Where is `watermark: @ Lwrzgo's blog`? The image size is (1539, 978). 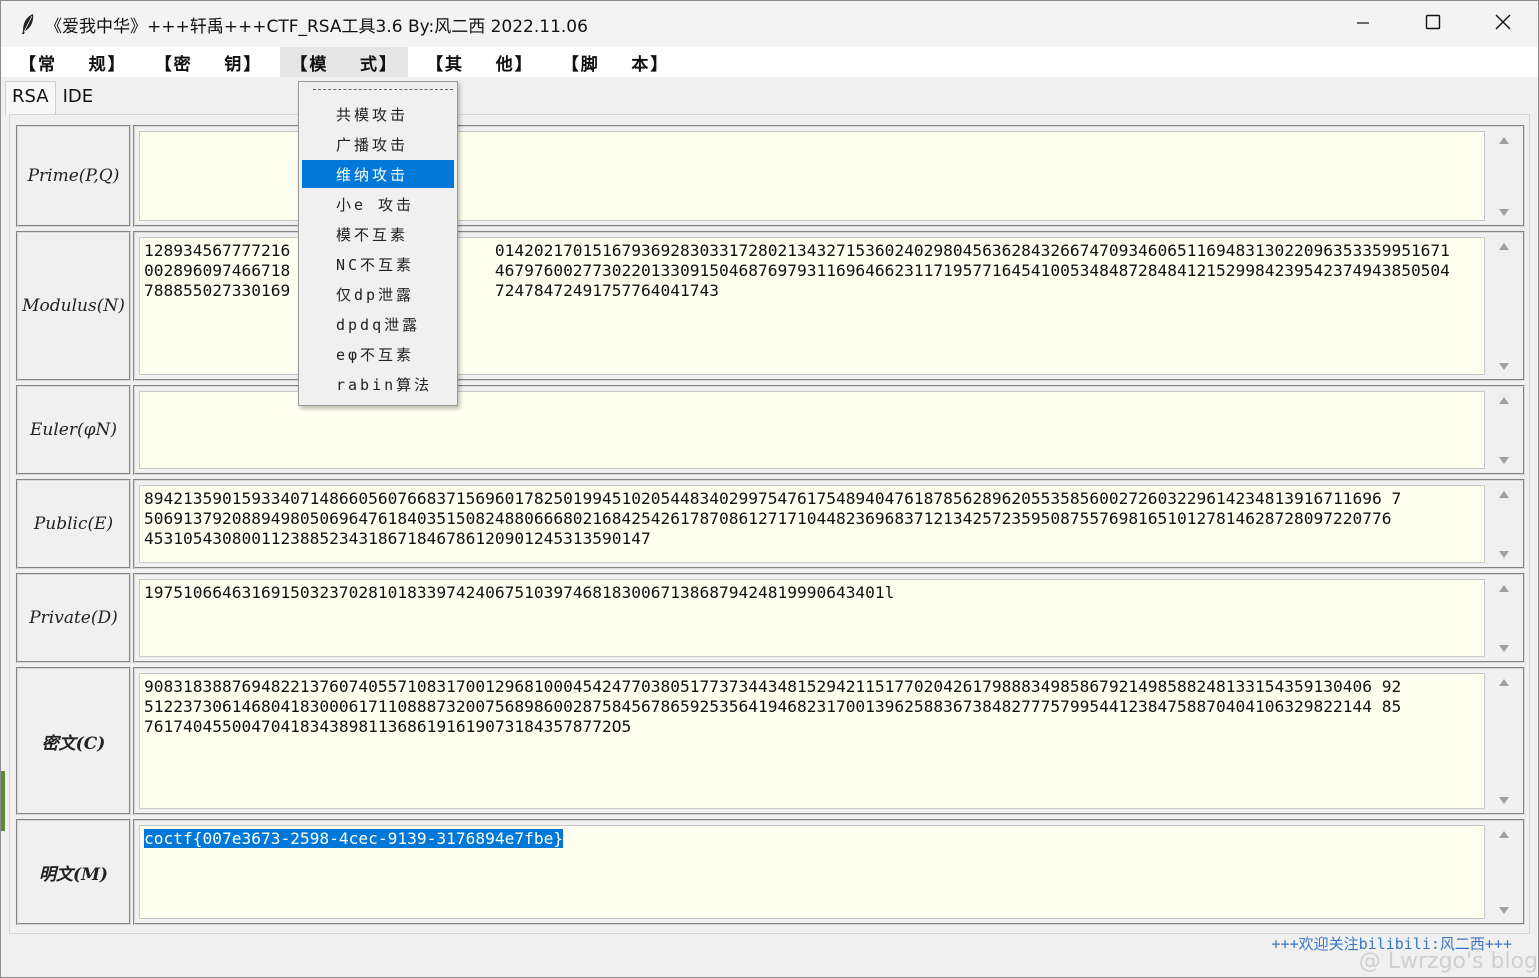
watermark: @ Lwrzgo's blog is located at coordinates (1448, 961).